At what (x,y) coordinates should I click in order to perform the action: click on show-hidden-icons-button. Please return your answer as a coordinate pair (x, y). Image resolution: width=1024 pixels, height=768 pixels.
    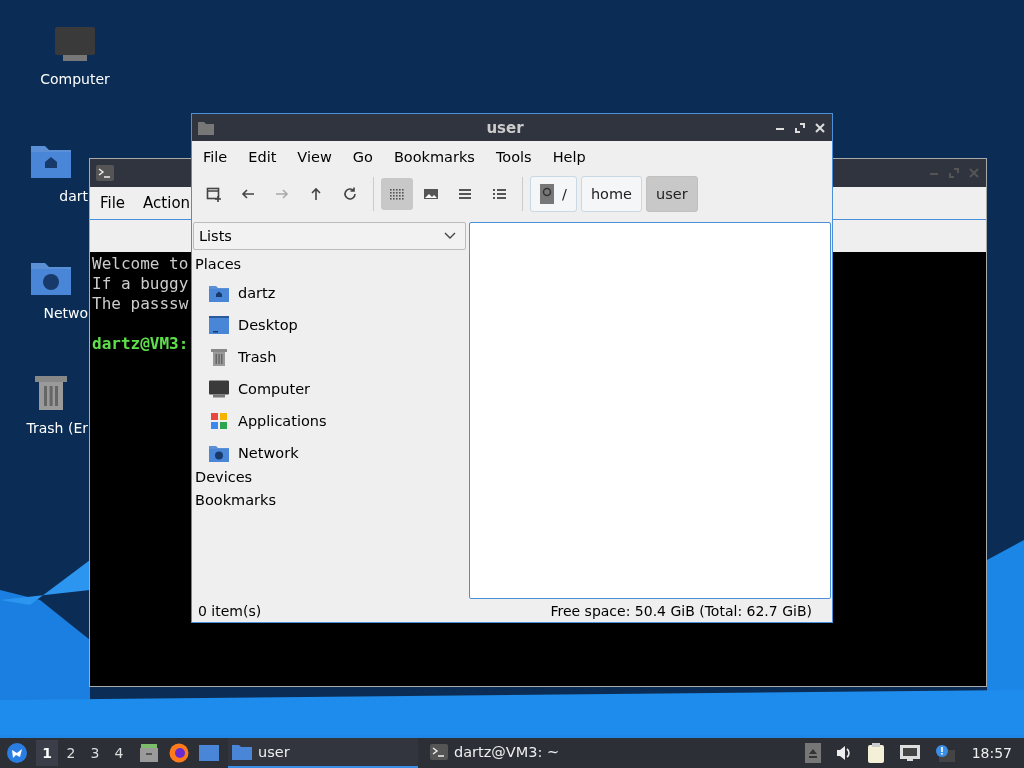
    Looking at the image, I should click on (812, 753).